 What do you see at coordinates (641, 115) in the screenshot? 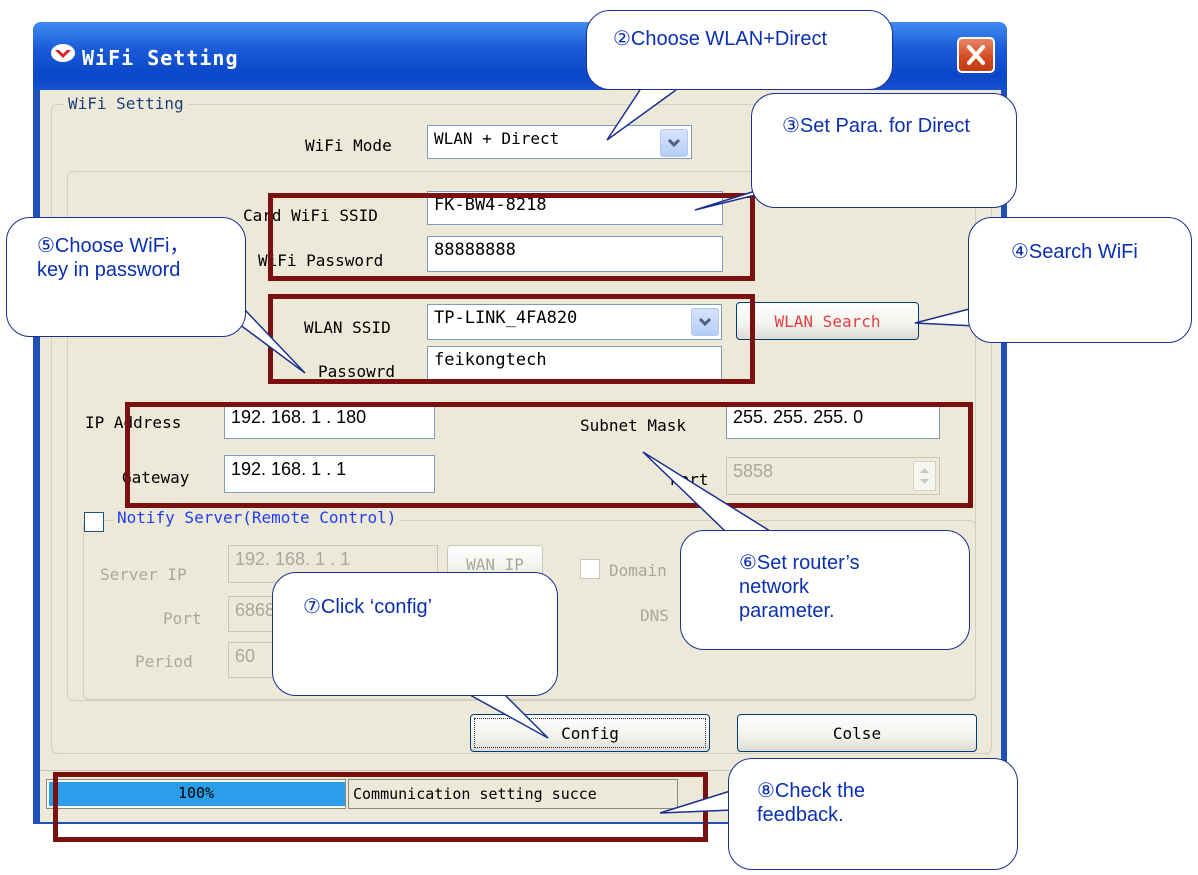
I see `callout-2-pointer` at bounding box center [641, 115].